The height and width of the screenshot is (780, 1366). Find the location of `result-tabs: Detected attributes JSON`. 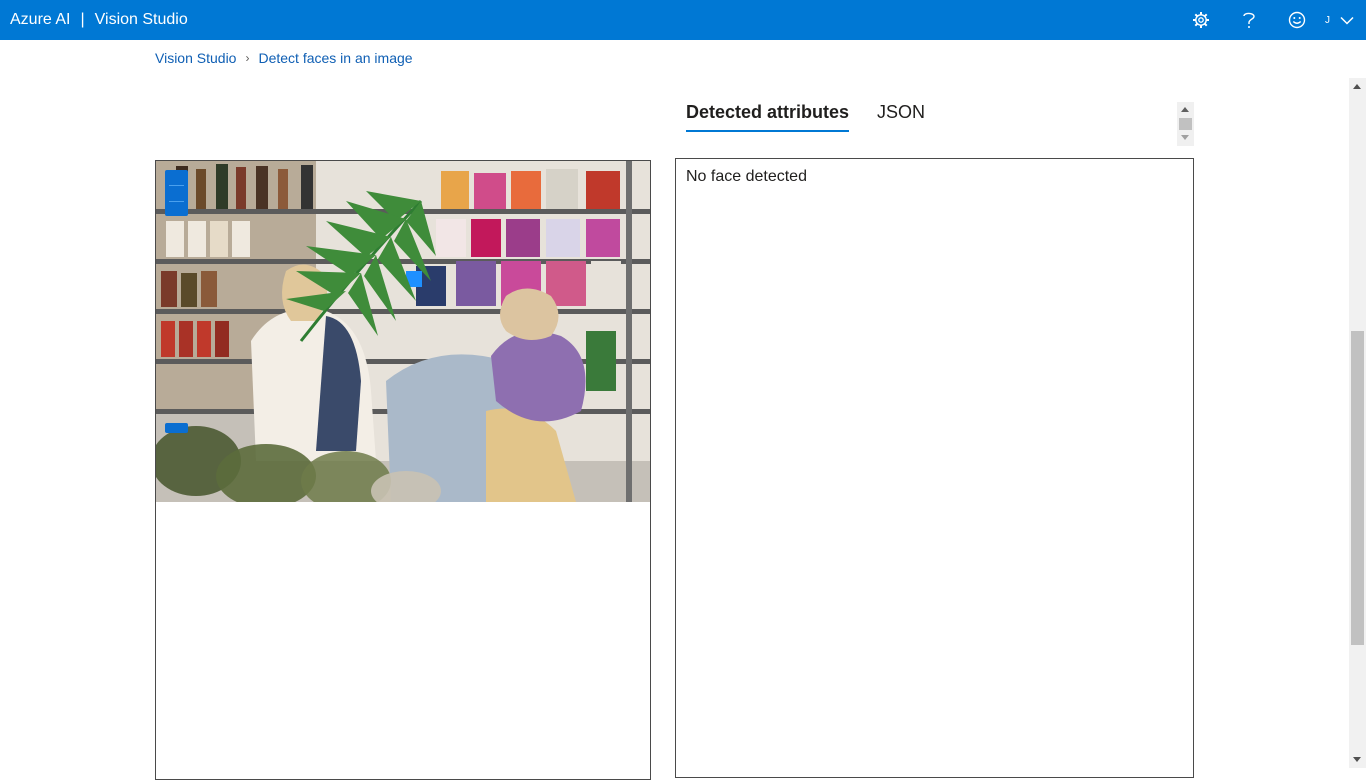

result-tabs: Detected attributes JSON is located at coordinates (819, 117).